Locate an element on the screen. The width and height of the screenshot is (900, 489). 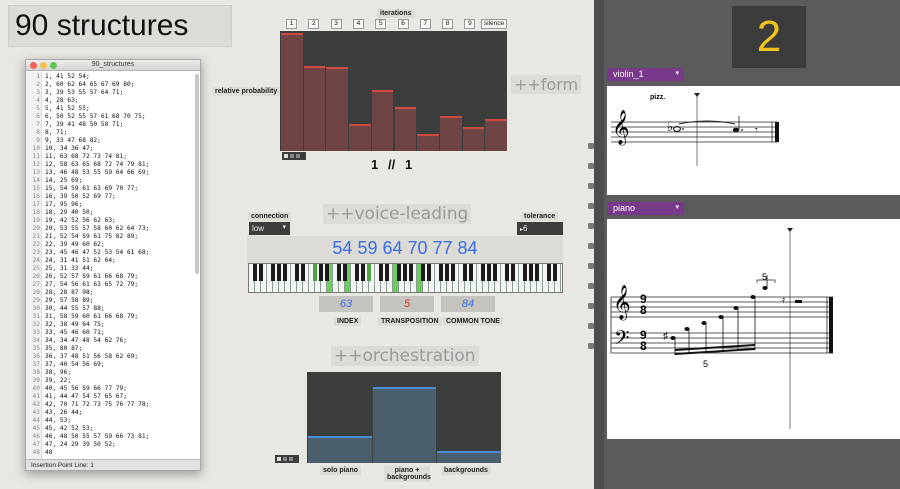
iteration-tick: 2 is located at coordinates (314, 24).